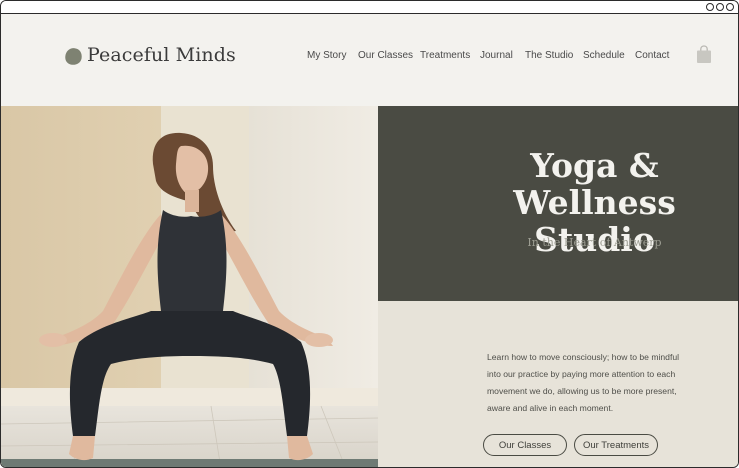 The image size is (739, 468). I want to click on nav-item-schedule: Schedule, so click(604, 55).